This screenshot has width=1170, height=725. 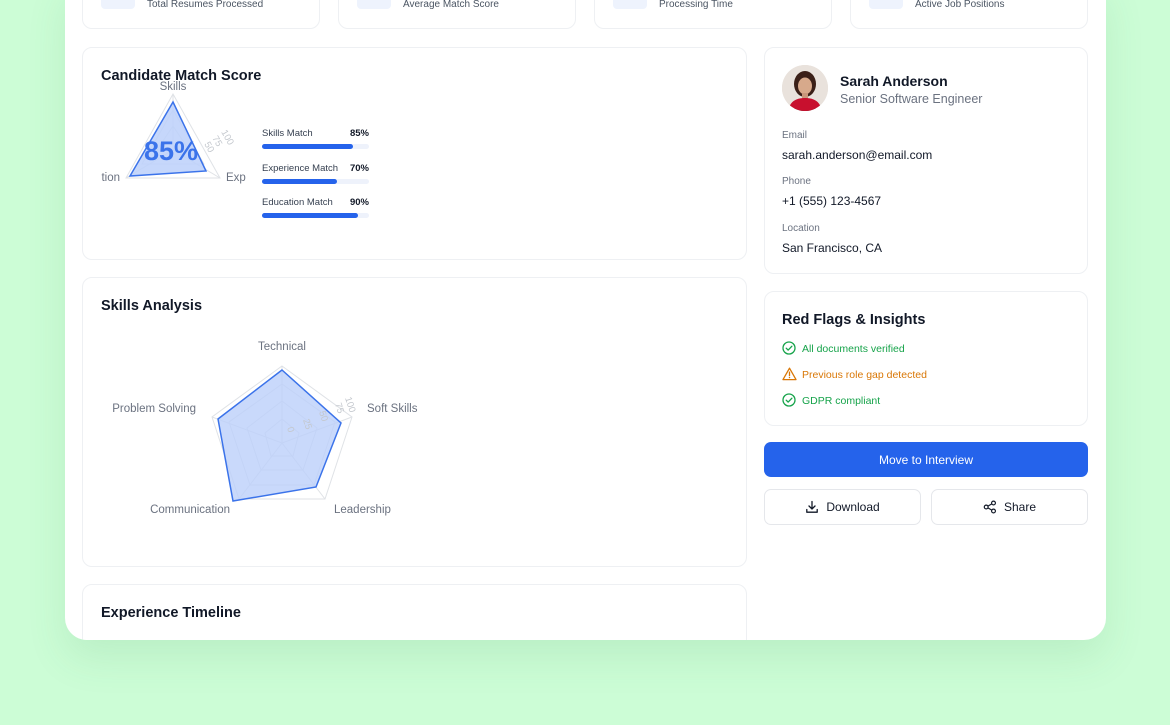 I want to click on radar-axis-technical: Technical, so click(x=282, y=347).